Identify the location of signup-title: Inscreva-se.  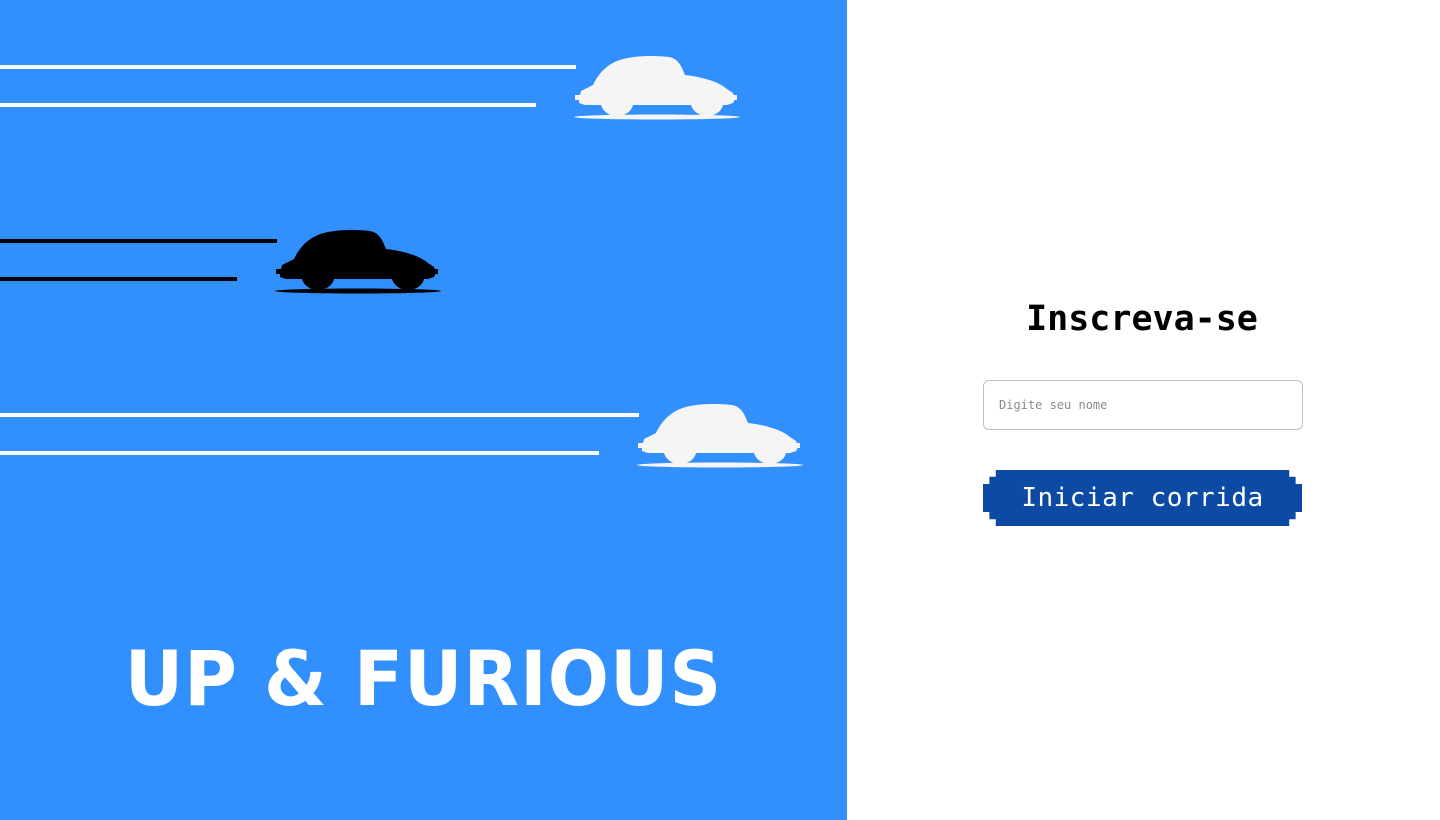
(1142, 319).